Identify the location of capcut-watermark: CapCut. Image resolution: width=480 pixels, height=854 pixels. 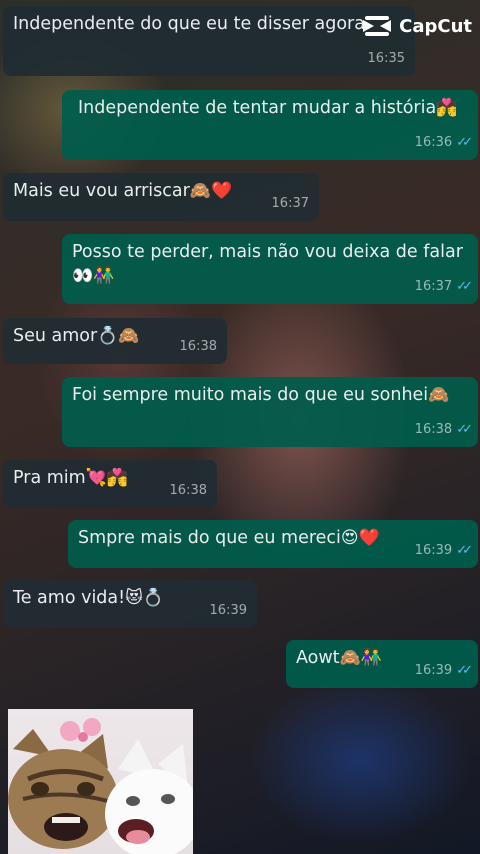
(416, 26).